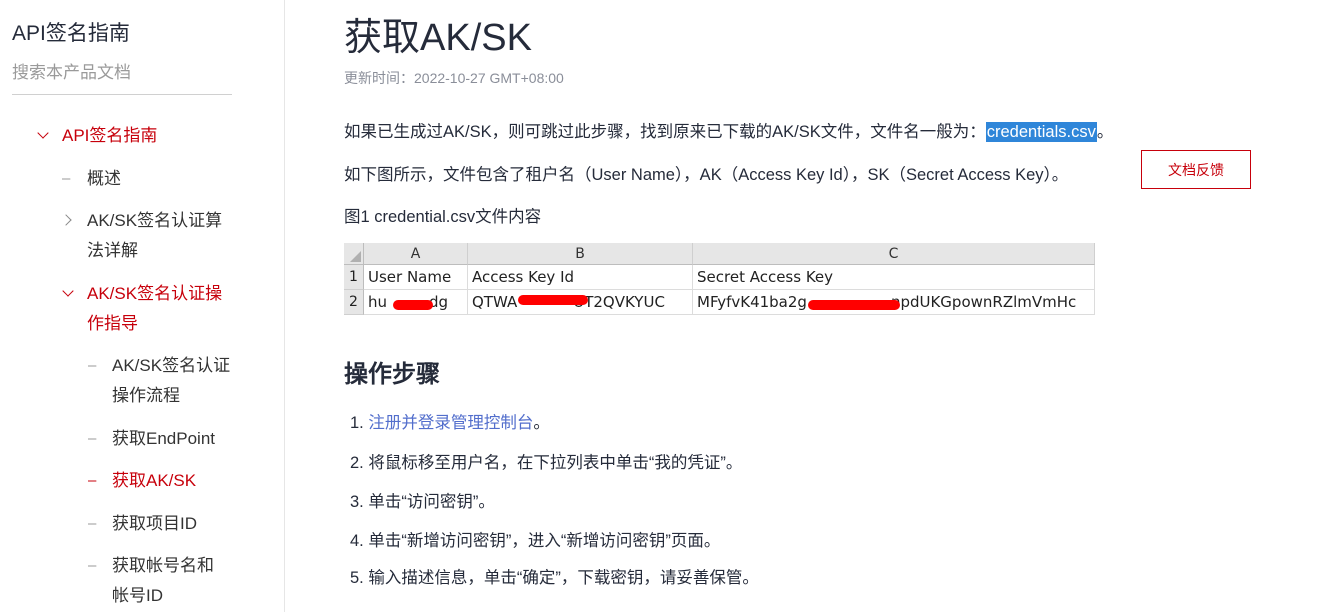  I want to click on step-text: 单击“访问密钥”。, so click(431, 502).